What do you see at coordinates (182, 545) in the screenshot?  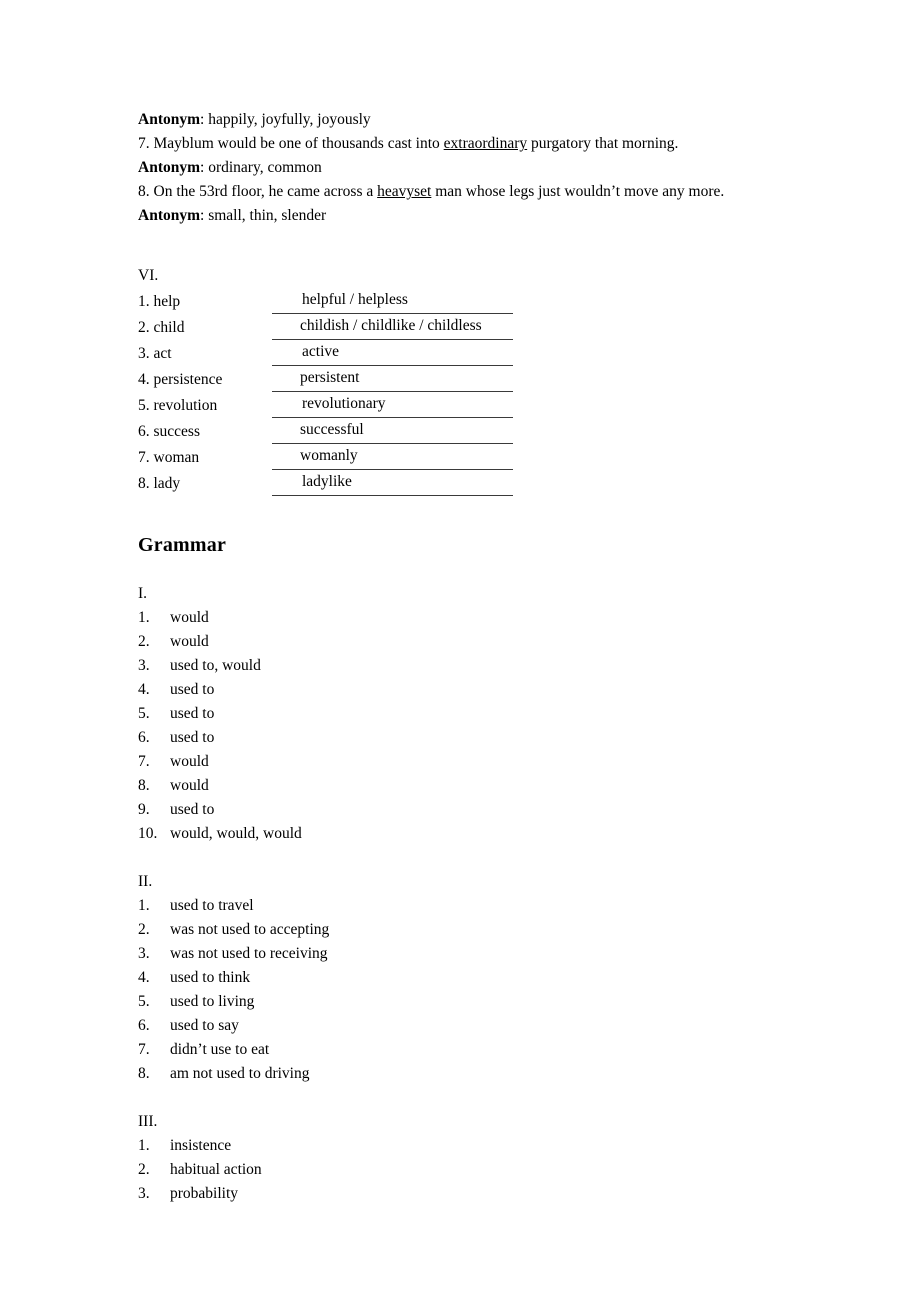 I see `page-title: Grammar` at bounding box center [182, 545].